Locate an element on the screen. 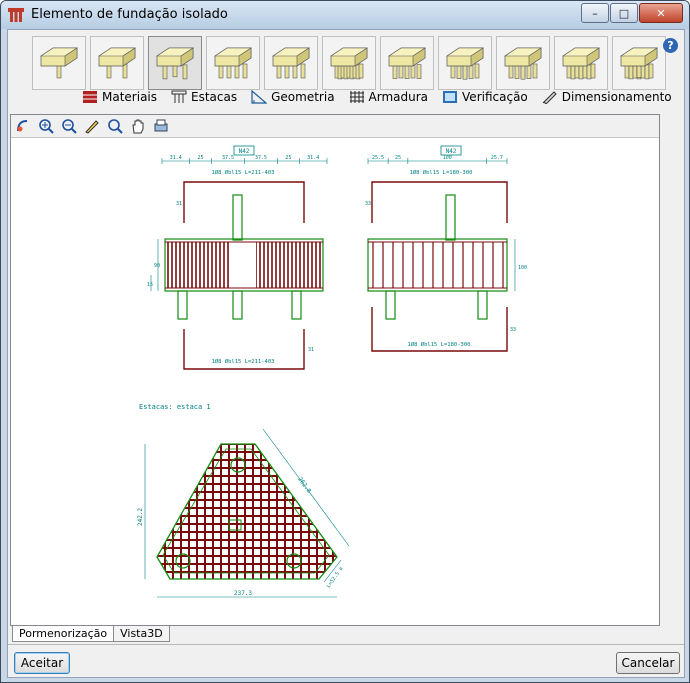  footing-3-piles-icon is located at coordinates (175, 63).